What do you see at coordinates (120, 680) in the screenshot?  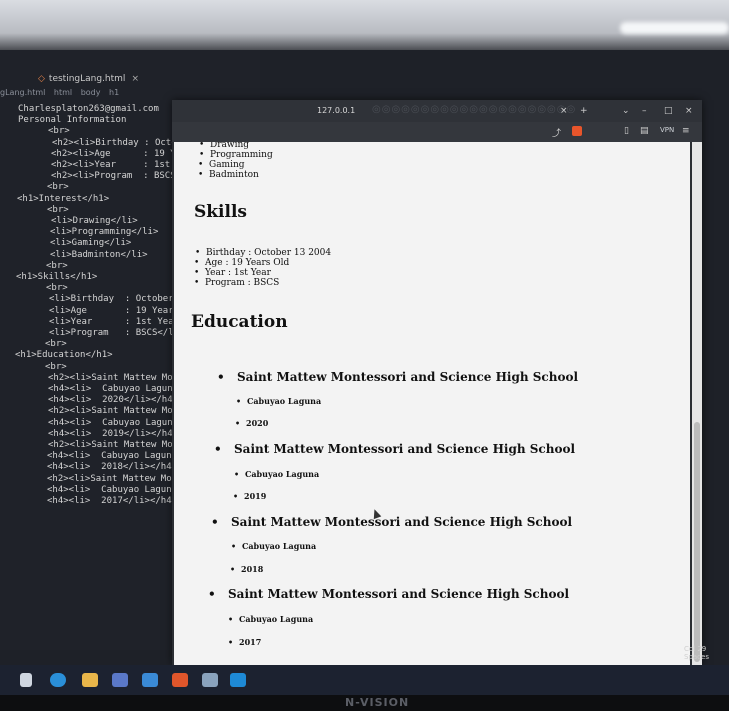 I see `store-icon` at bounding box center [120, 680].